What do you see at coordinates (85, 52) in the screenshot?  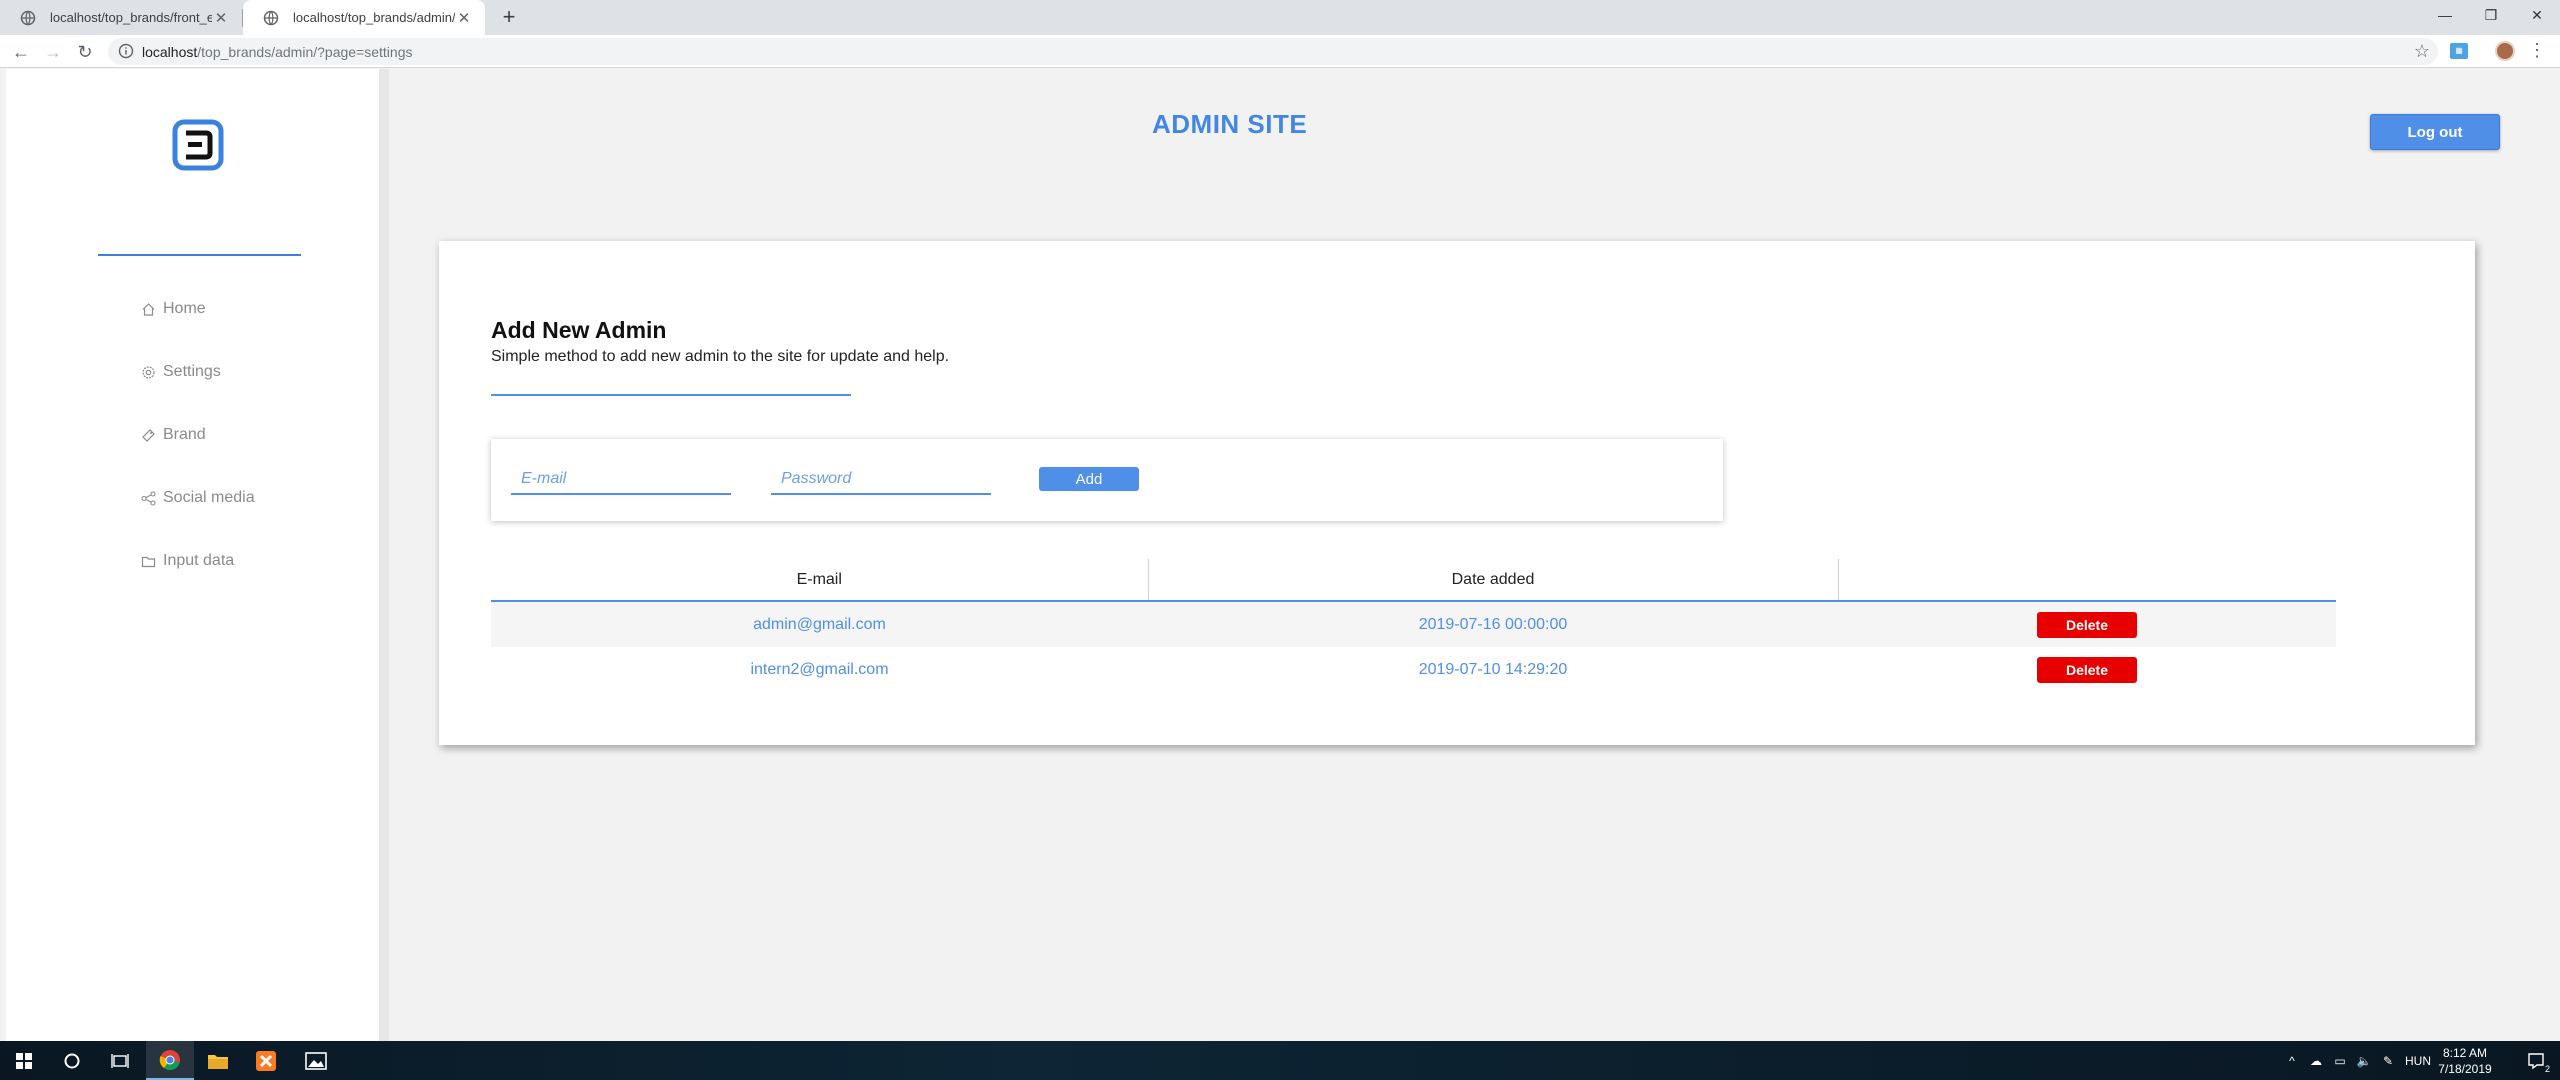 I see `reload-icon: ↻` at bounding box center [85, 52].